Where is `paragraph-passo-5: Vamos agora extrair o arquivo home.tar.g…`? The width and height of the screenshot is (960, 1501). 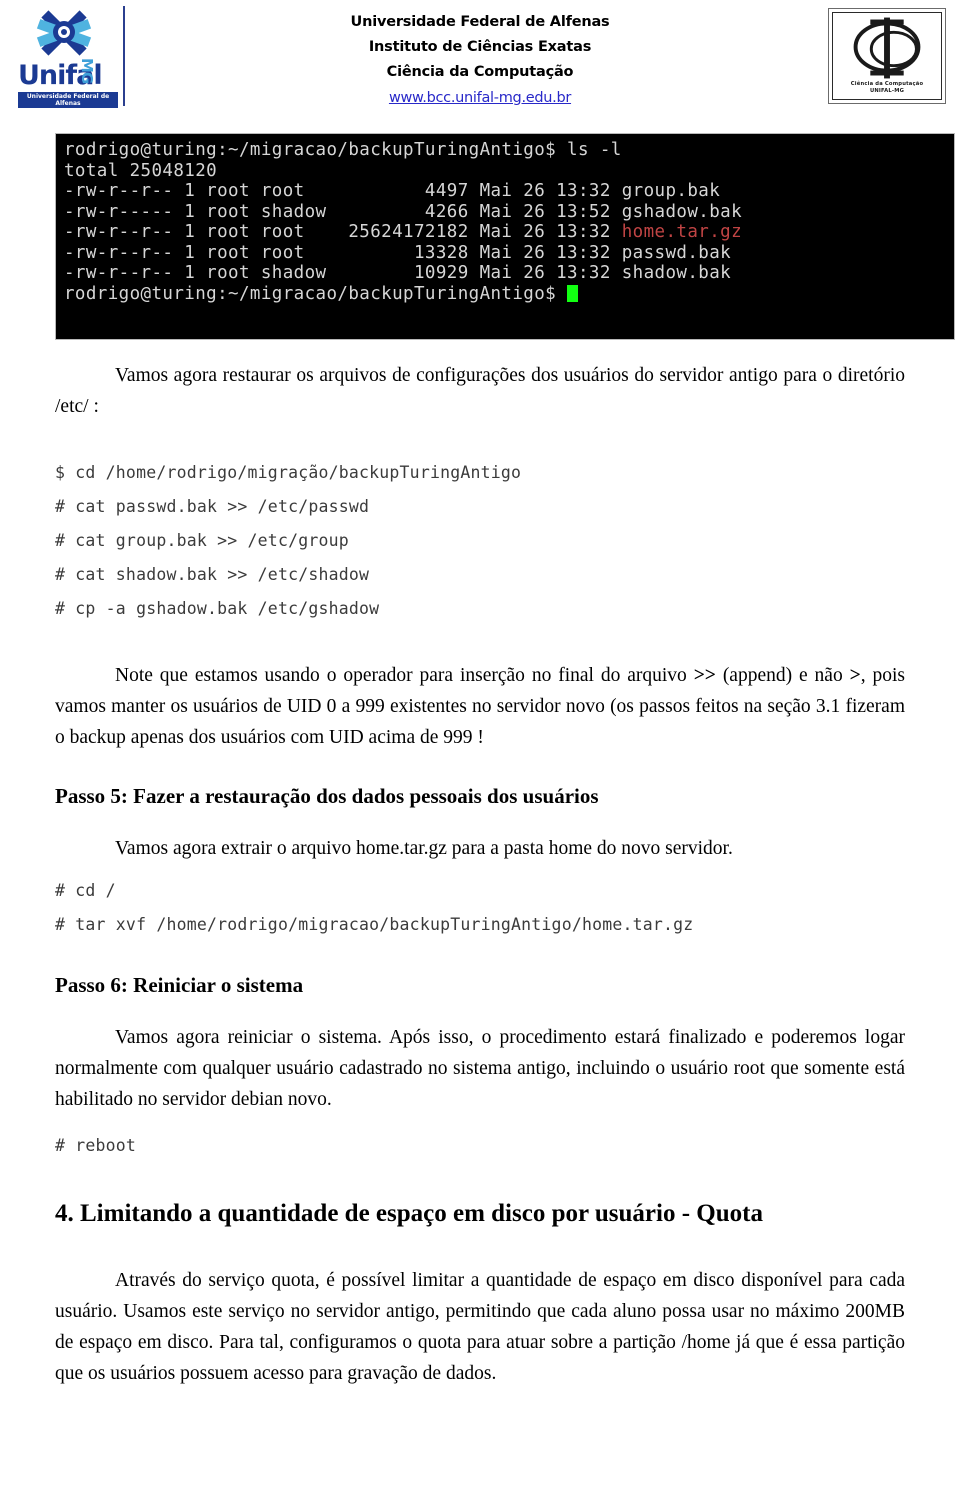 paragraph-passo-5: Vamos agora extrair o arquivo home.tar.g… is located at coordinates (424, 848).